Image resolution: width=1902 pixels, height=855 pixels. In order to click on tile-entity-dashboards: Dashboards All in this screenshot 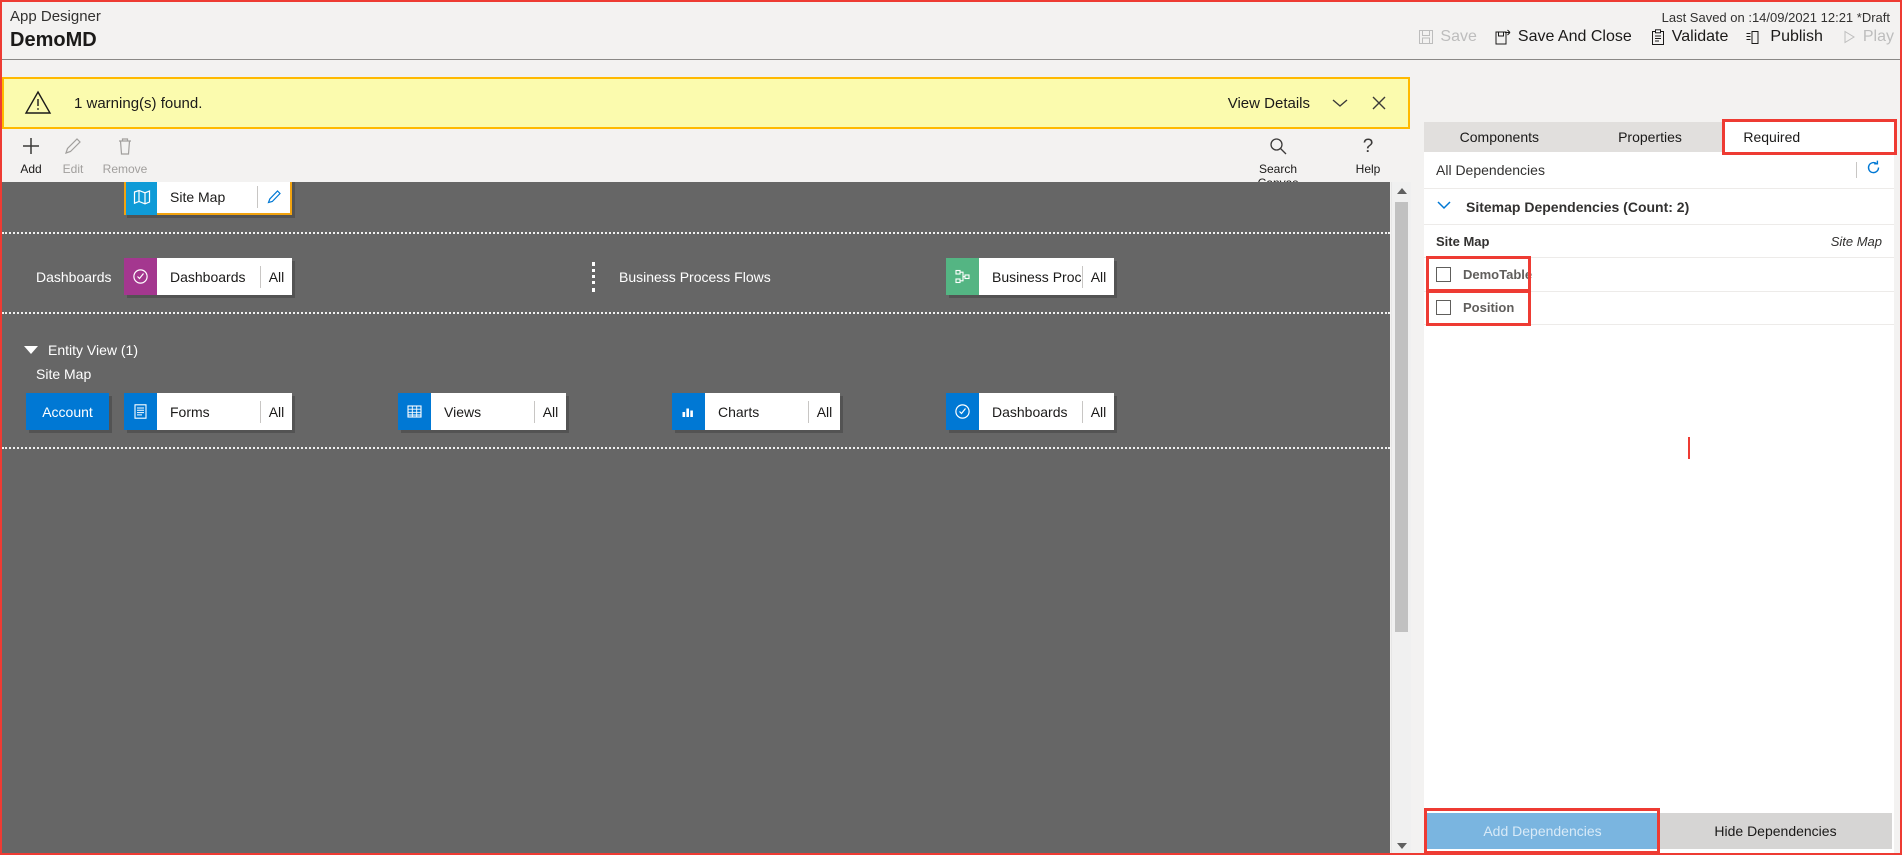, I will do `click(1030, 411)`.